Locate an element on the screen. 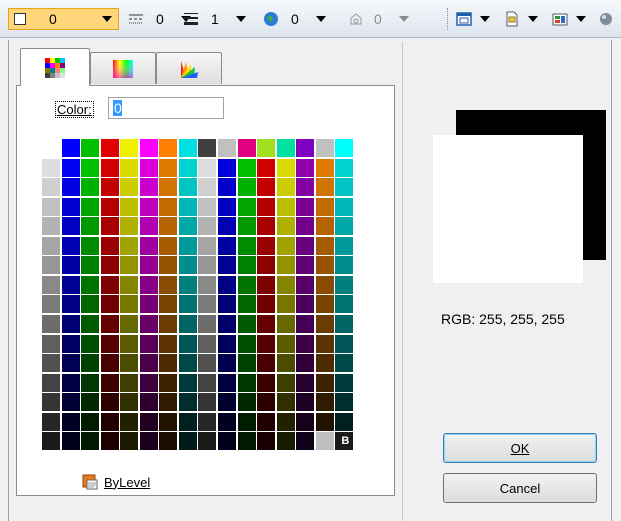 The width and height of the screenshot is (621, 521). layer-state-button is located at coordinates (473, 19).